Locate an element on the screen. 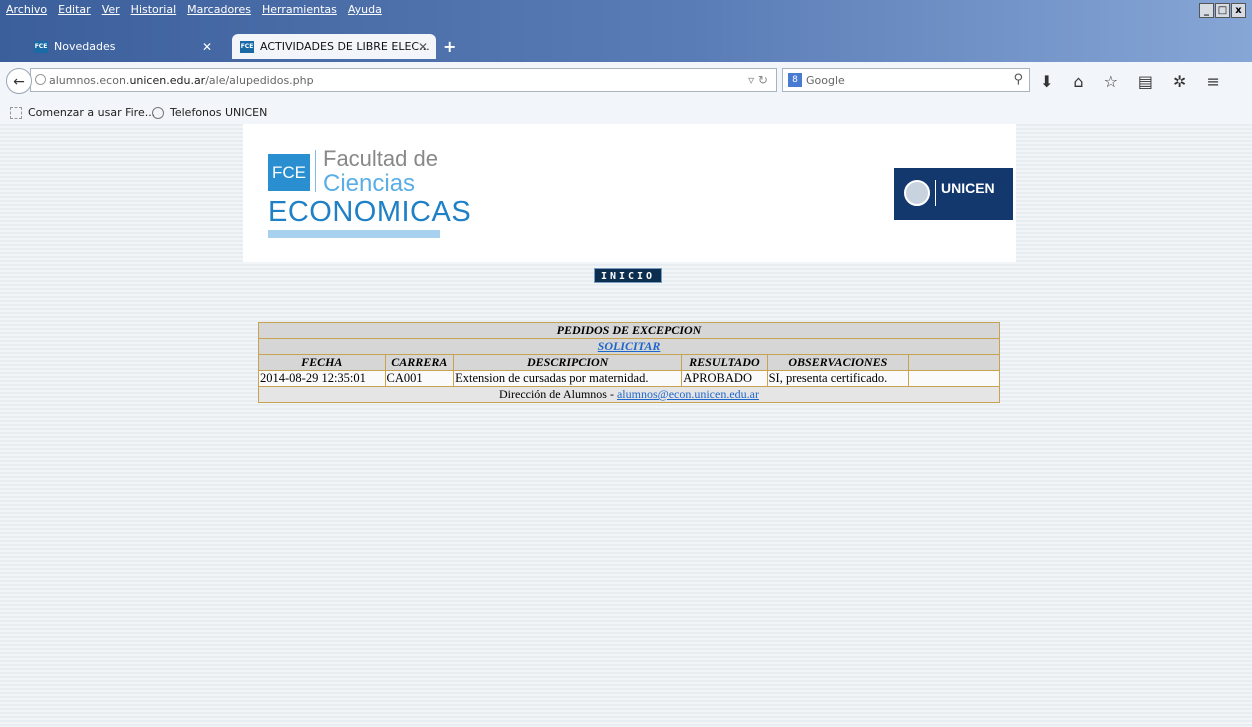  unicen-subtitle-graphic is located at coordinates (976, 203).